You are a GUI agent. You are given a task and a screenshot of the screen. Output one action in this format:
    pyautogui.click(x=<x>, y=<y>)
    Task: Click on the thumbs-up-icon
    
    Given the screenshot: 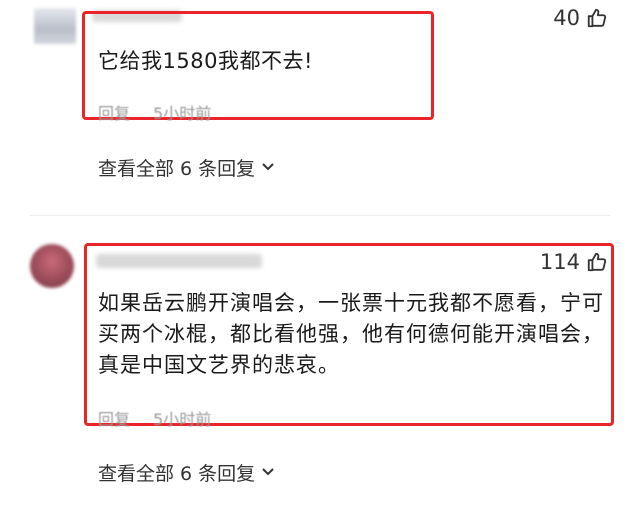 What is the action you would take?
    pyautogui.click(x=597, y=18)
    